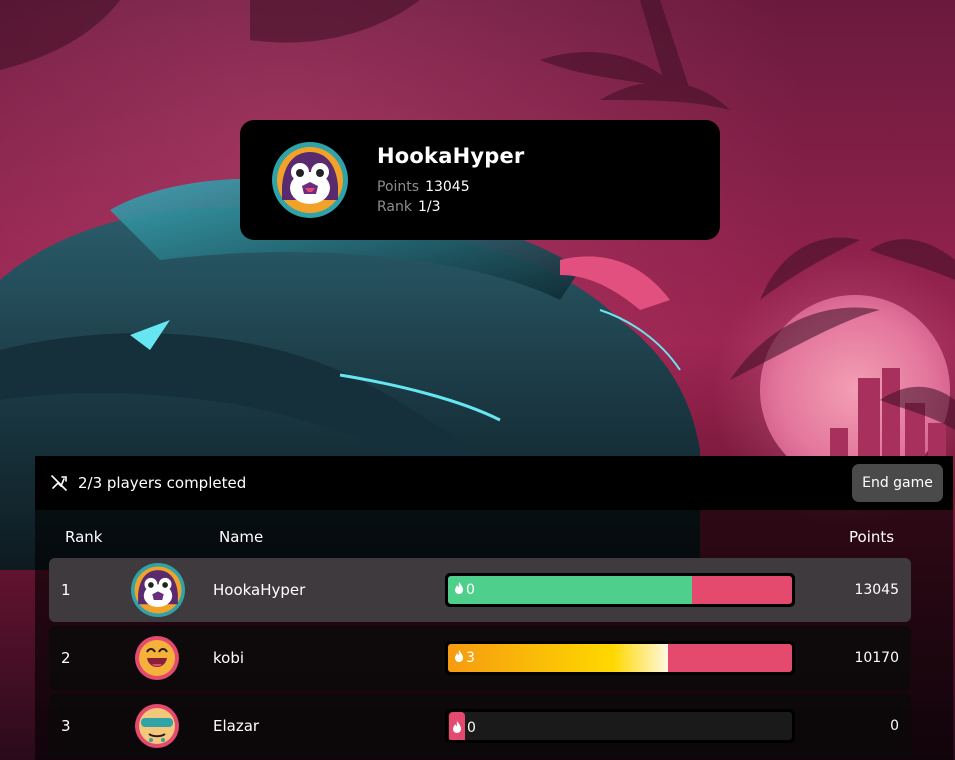 The height and width of the screenshot is (760, 955). Describe the element at coordinates (451, 155) in the screenshot. I see `player-name: HookaHyper` at that location.